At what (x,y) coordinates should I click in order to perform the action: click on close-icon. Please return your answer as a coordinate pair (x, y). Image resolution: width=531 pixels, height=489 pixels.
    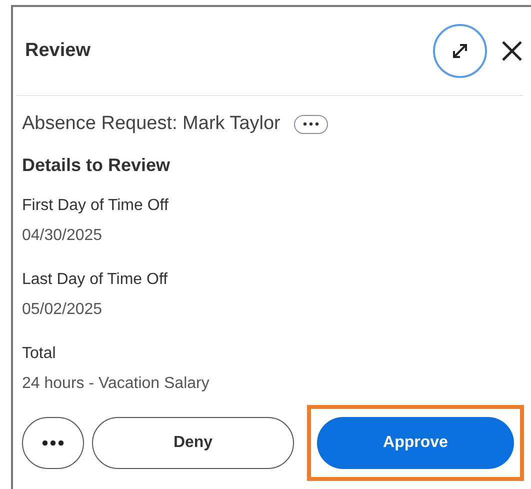
    Looking at the image, I should click on (512, 51).